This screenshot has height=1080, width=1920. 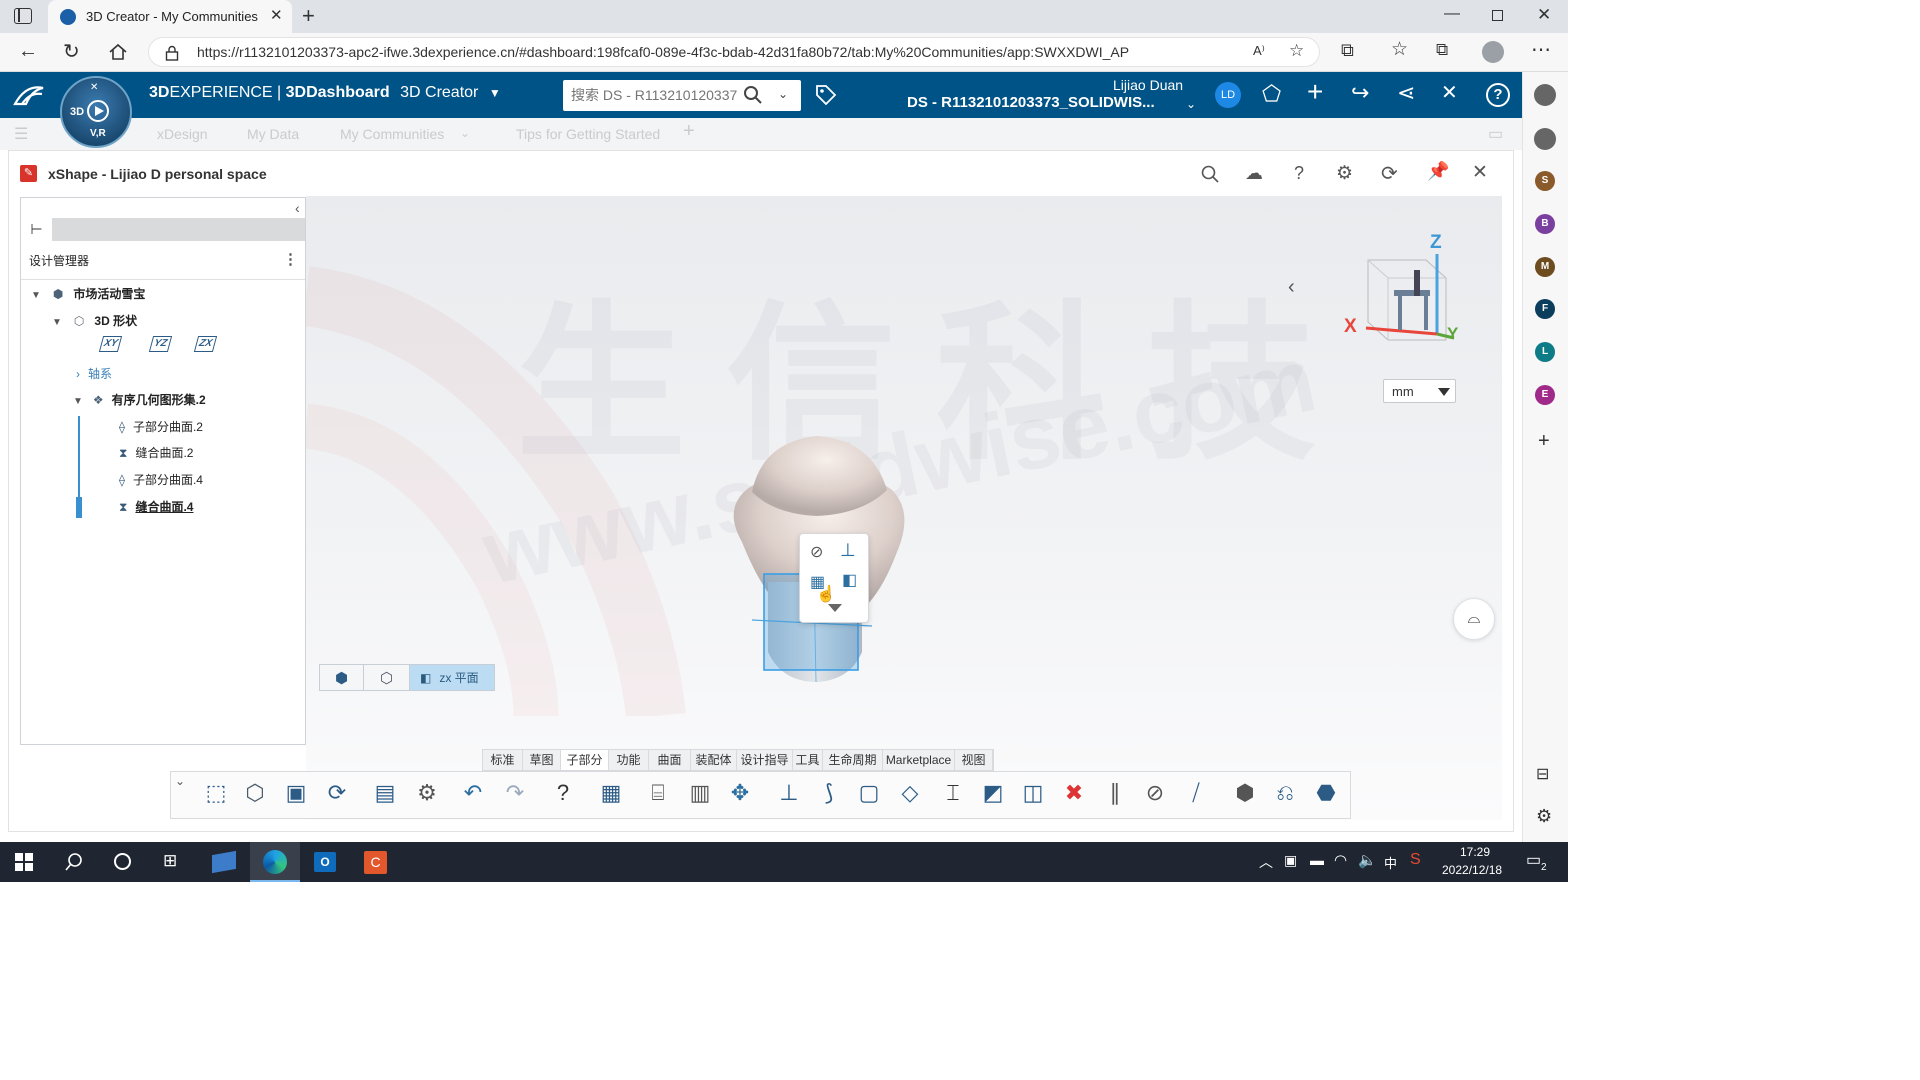 I want to click on search-input, so click(x=655, y=95).